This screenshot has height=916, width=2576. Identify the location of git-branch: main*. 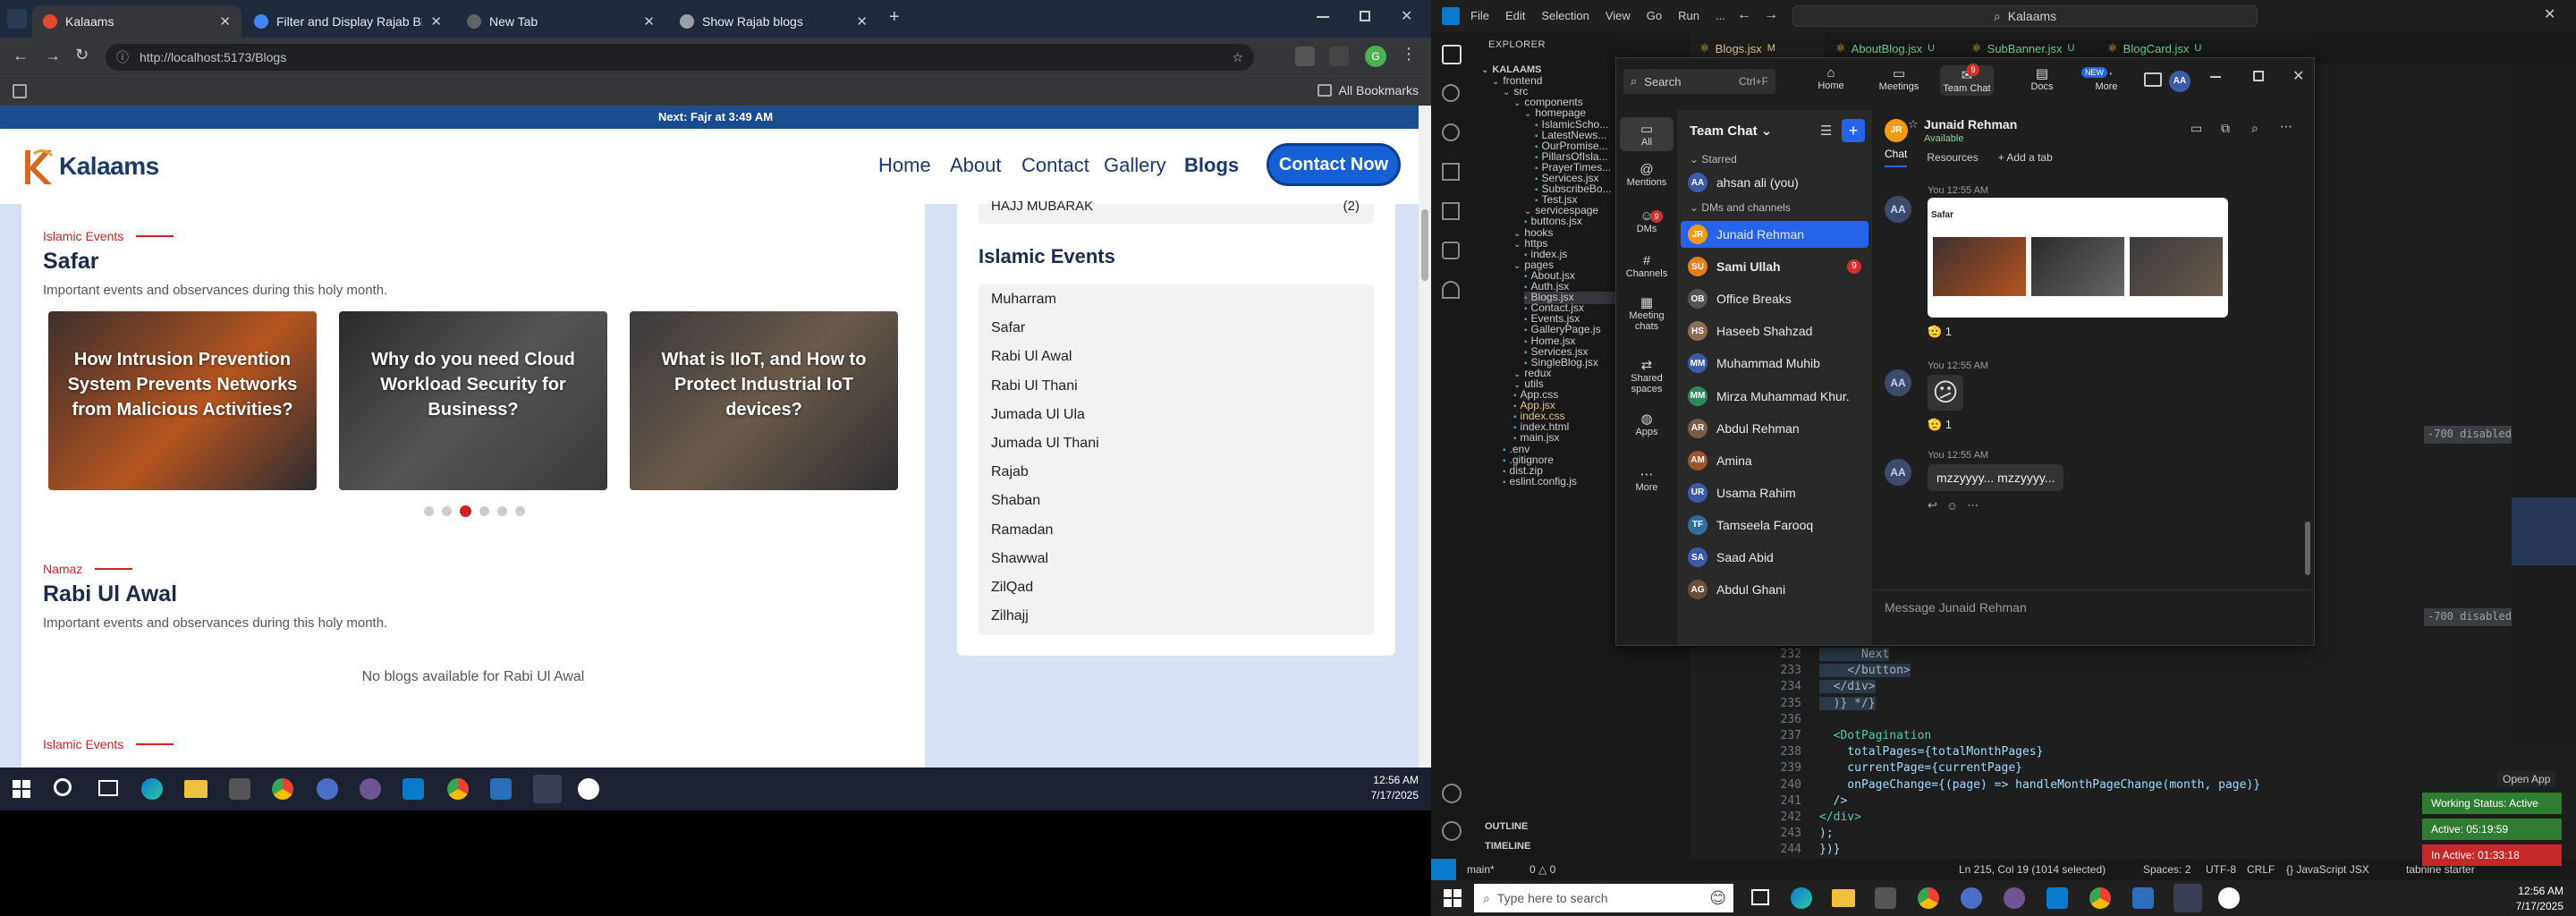
(1481, 869).